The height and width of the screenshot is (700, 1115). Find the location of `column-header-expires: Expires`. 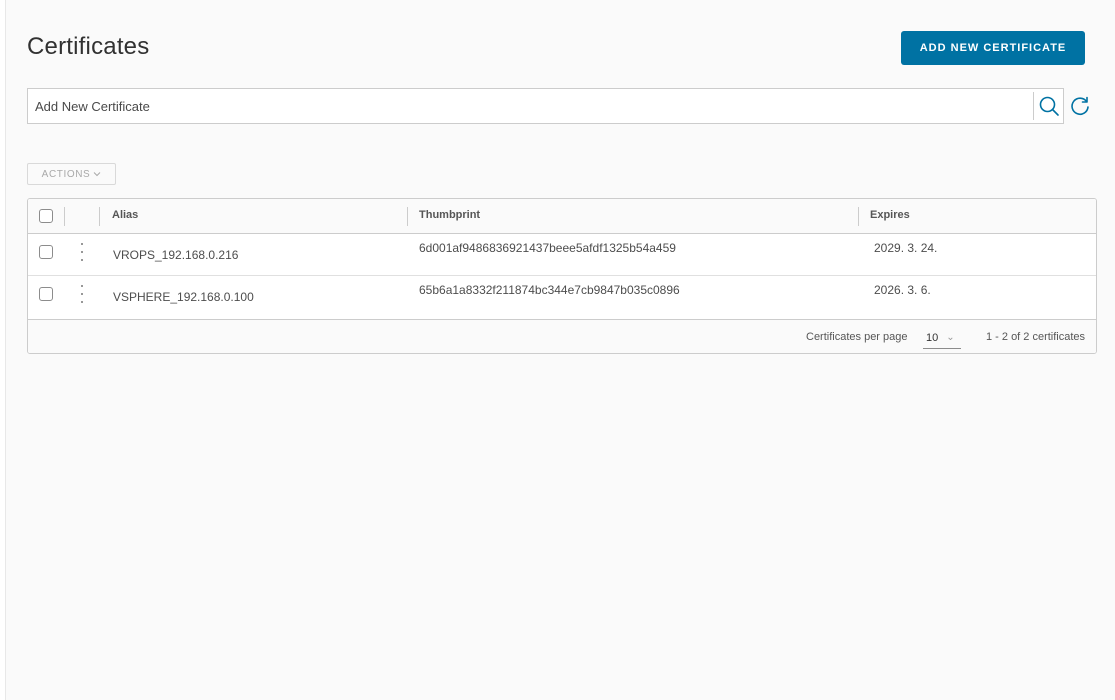

column-header-expires: Expires is located at coordinates (890, 215).